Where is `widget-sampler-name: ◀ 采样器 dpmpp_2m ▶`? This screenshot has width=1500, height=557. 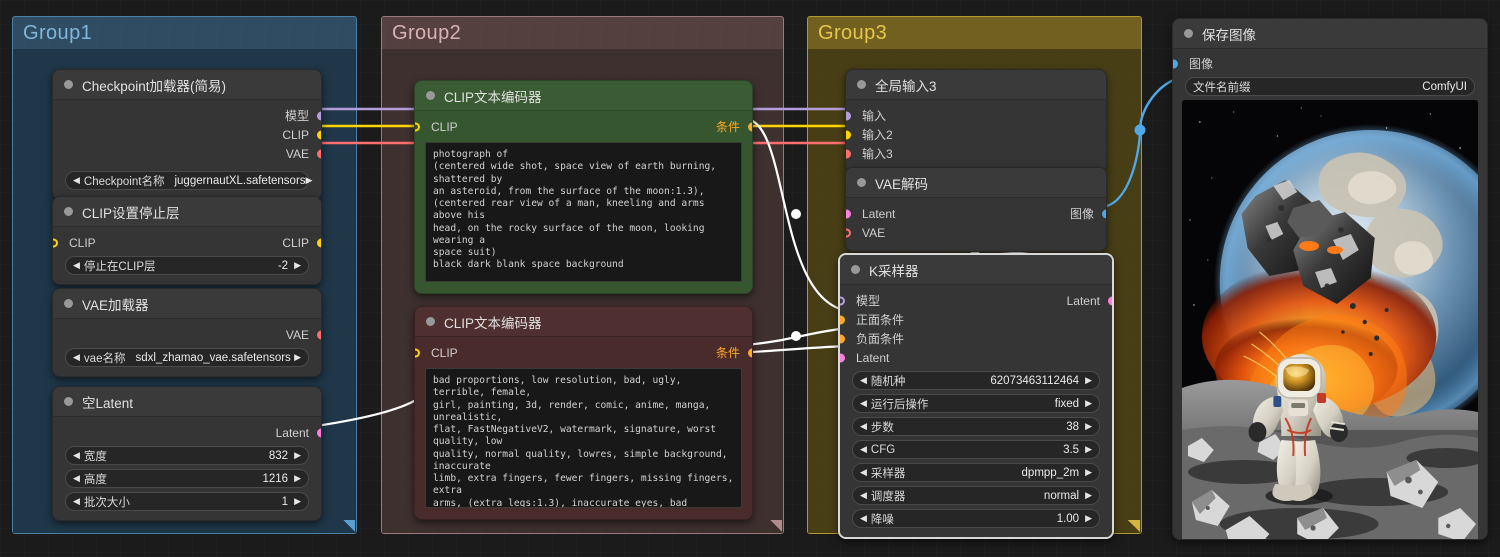
widget-sampler-name: ◀ 采样器 dpmpp_2m ▶ is located at coordinates (976, 472).